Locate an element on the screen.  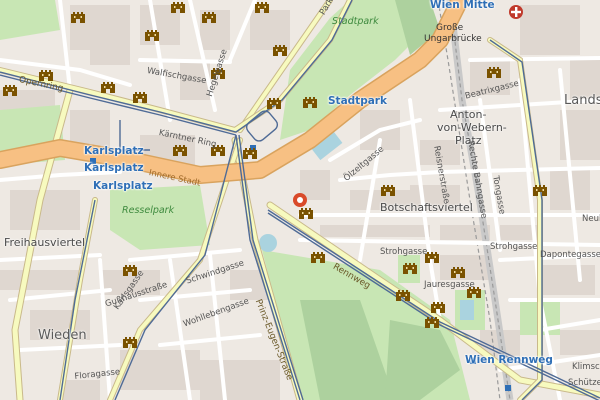
park-label-stadtpark: Stadtpark is located at coordinates (355, 21).